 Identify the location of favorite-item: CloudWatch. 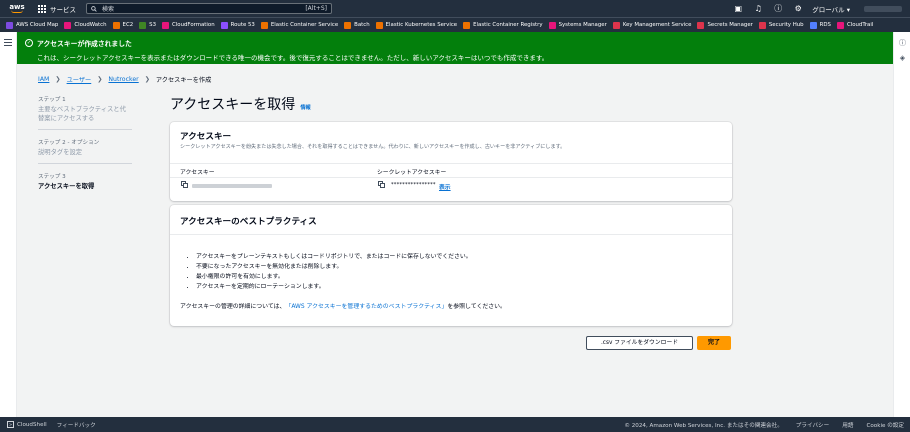
(85, 25).